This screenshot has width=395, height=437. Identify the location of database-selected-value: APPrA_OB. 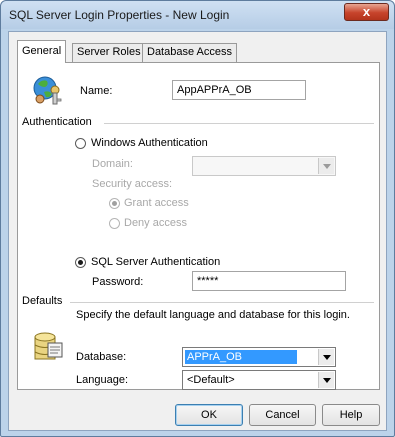
(241, 357).